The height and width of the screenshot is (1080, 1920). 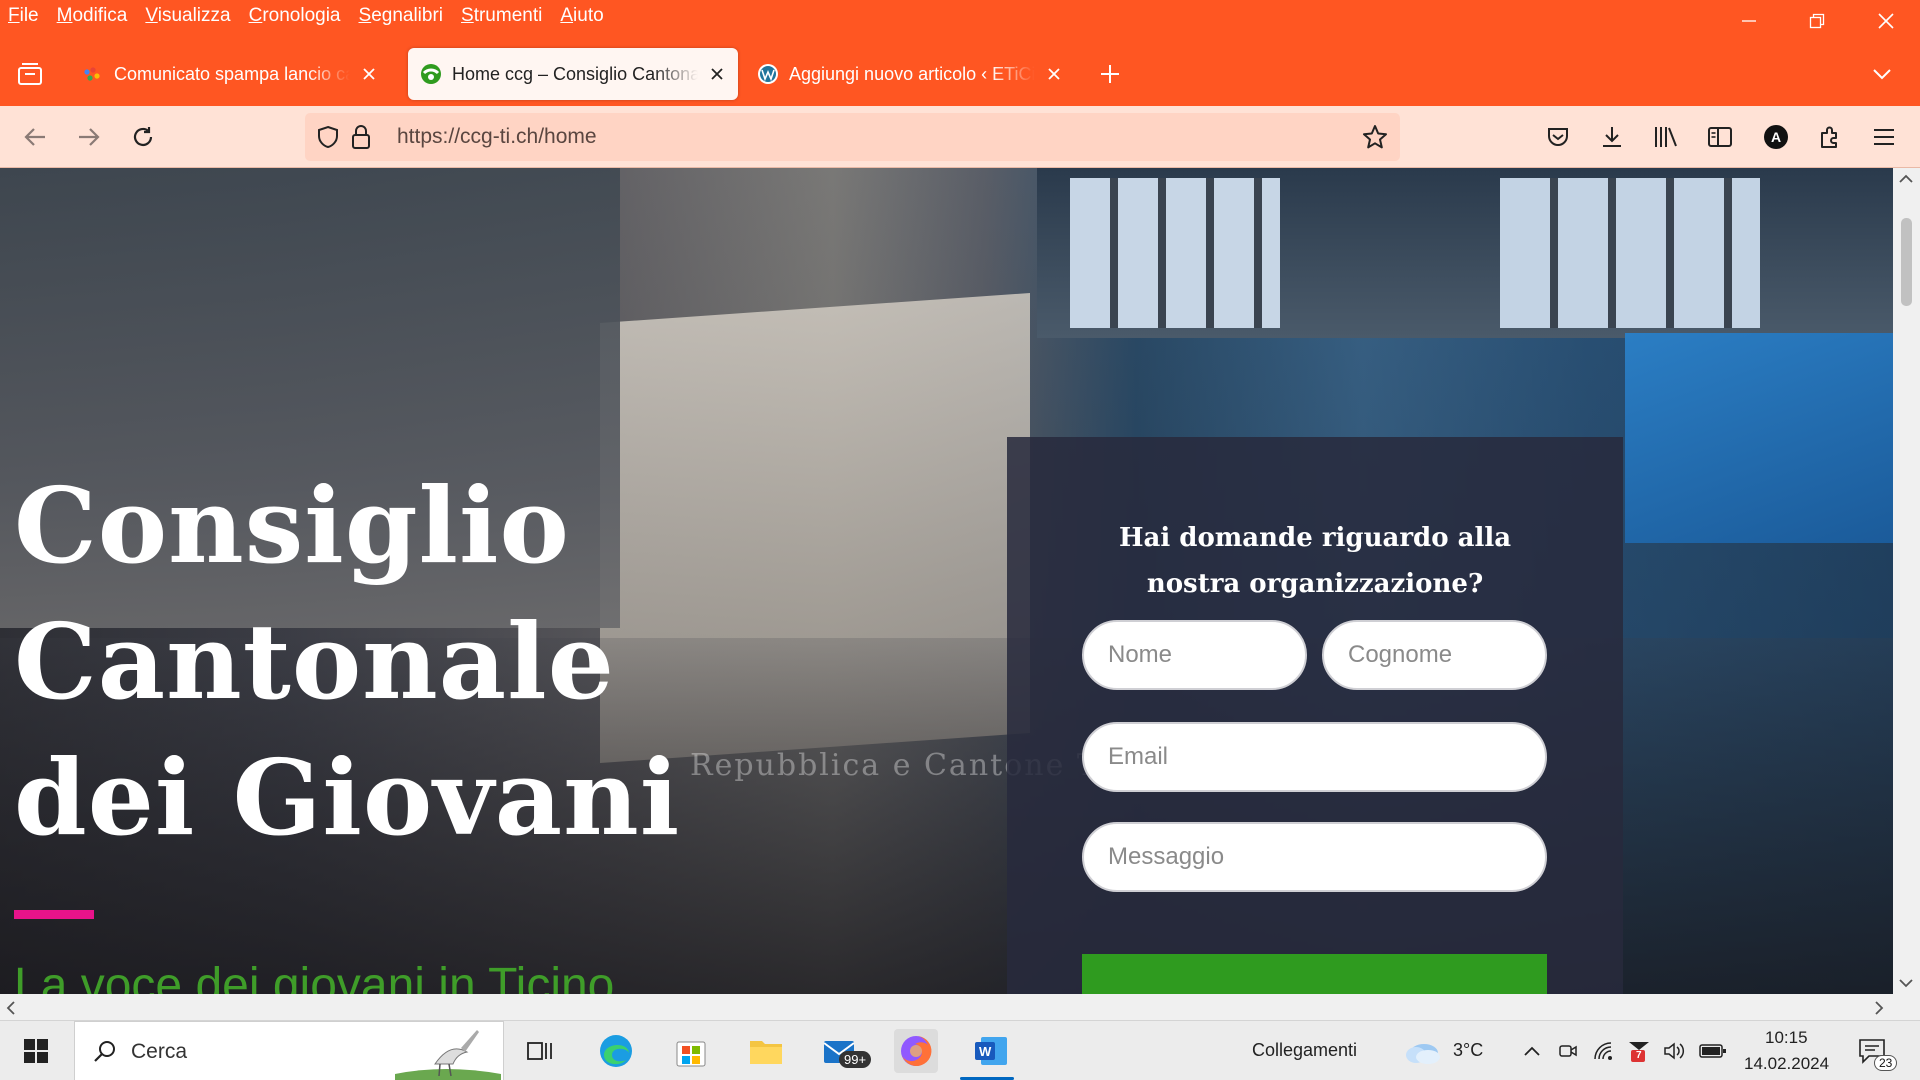 What do you see at coordinates (1713, 1051) in the screenshot?
I see `tray-battery` at bounding box center [1713, 1051].